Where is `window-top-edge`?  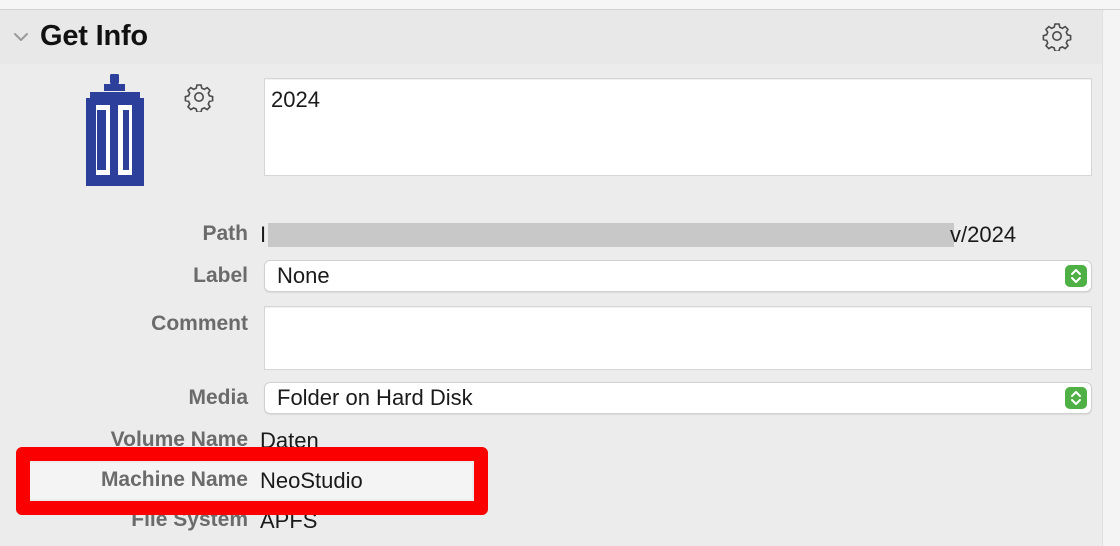 window-top-edge is located at coordinates (560, 5).